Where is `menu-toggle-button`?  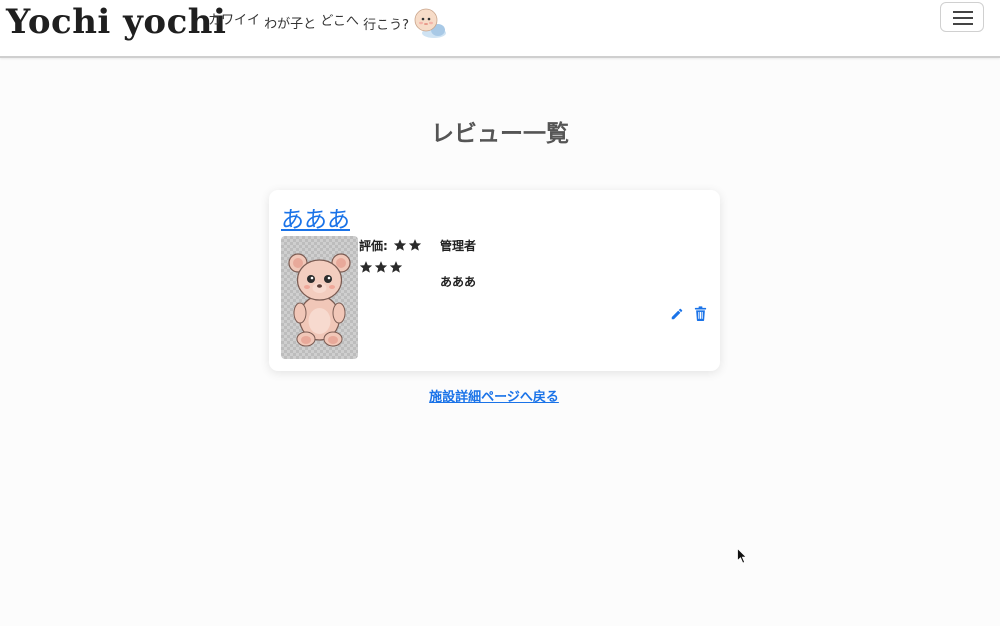
menu-toggle-button is located at coordinates (962, 17).